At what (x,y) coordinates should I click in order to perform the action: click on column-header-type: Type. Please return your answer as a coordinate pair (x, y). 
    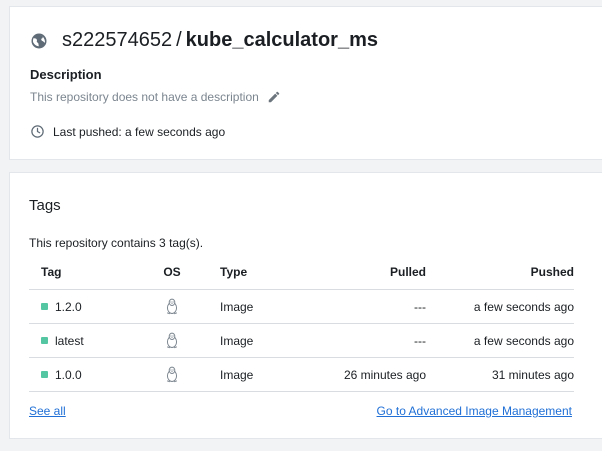
    Looking at the image, I should click on (242, 272).